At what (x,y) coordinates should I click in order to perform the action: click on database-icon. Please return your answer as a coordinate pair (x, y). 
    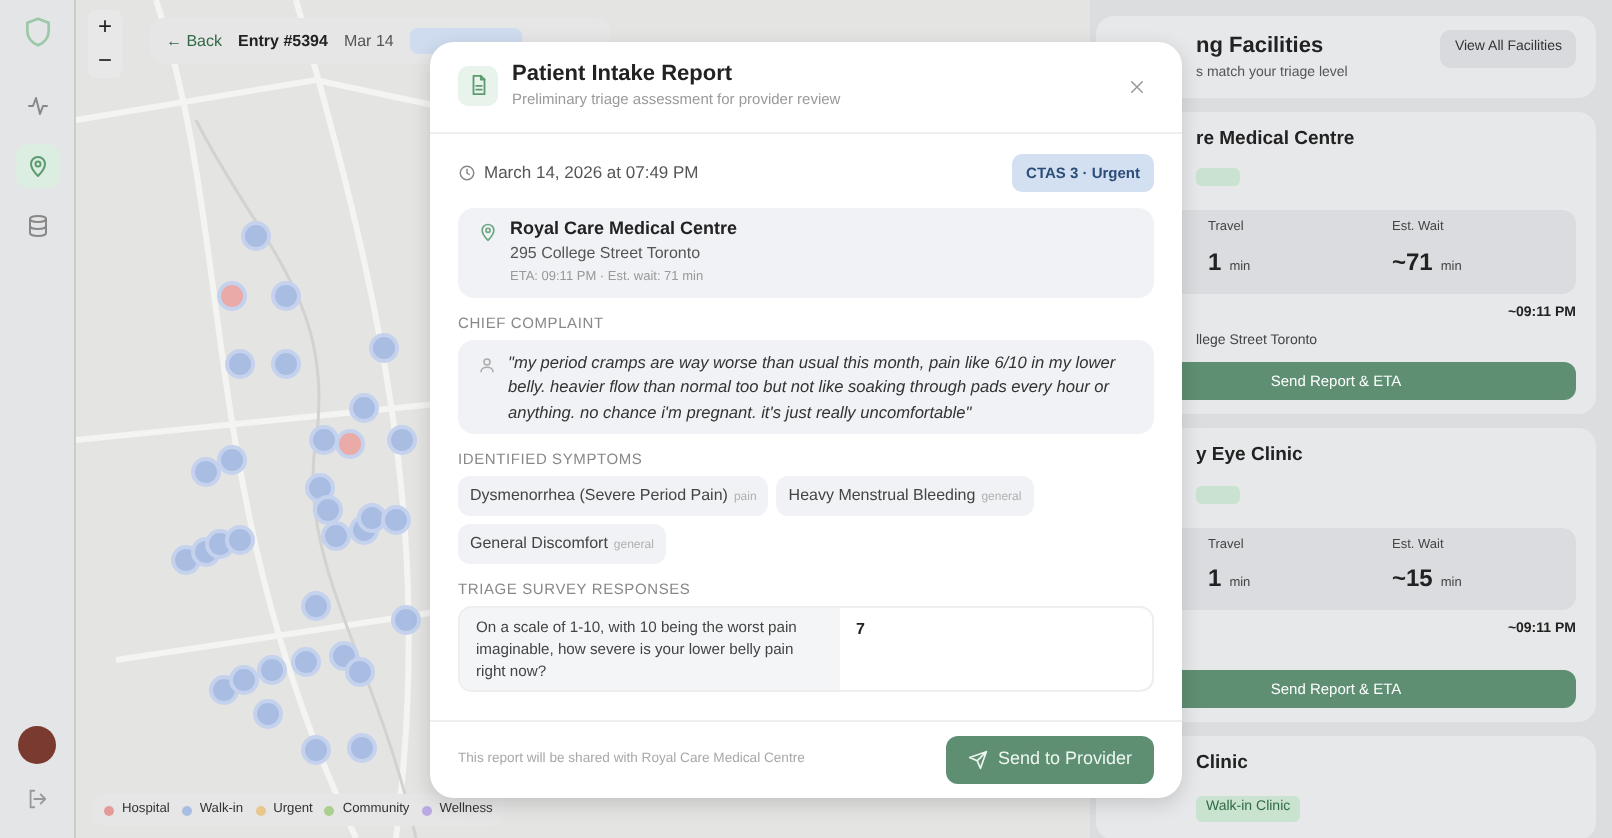
    Looking at the image, I should click on (37, 226).